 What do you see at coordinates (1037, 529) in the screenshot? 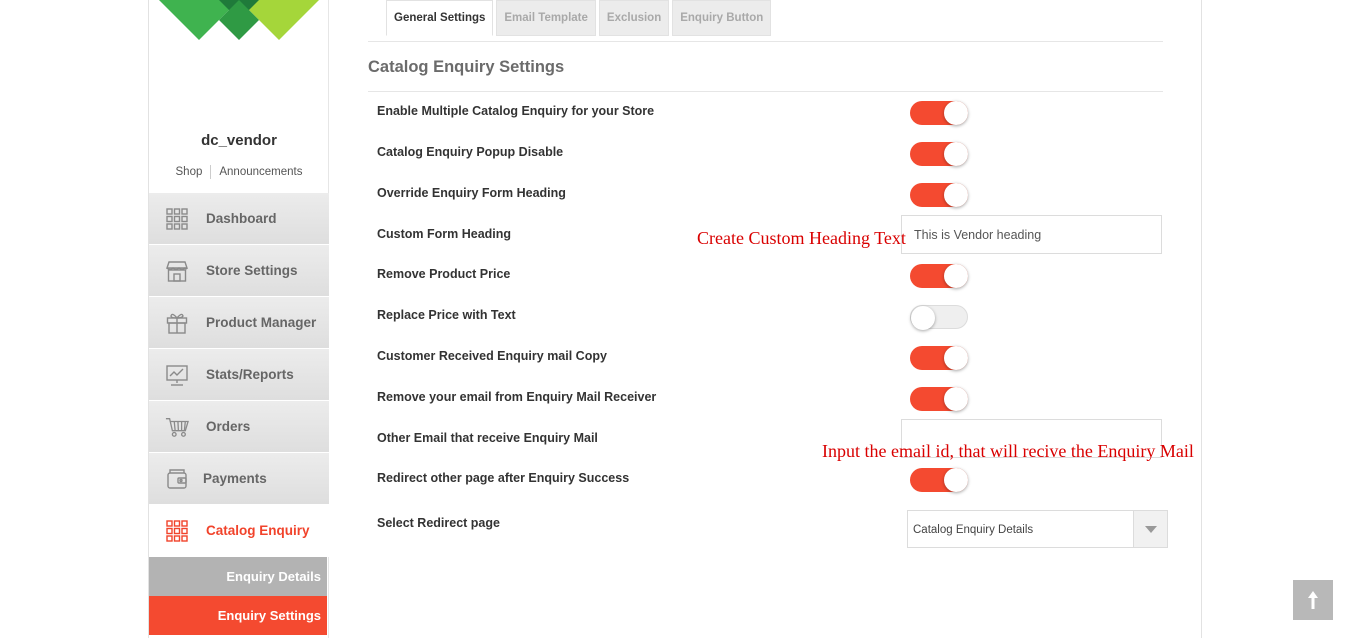
I see `redirect-page-select: Catalog Enquiry Details` at bounding box center [1037, 529].